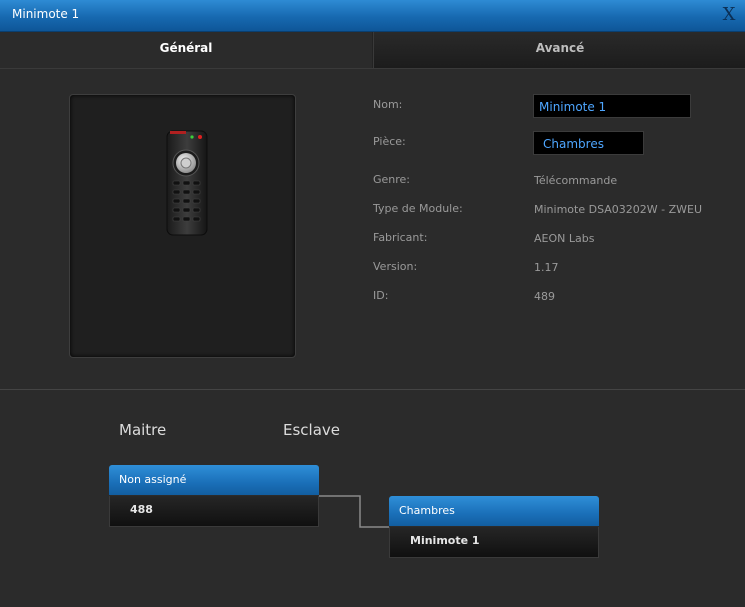 The width and height of the screenshot is (745, 607). What do you see at coordinates (729, 15) in the screenshot?
I see `close-button: X` at bounding box center [729, 15].